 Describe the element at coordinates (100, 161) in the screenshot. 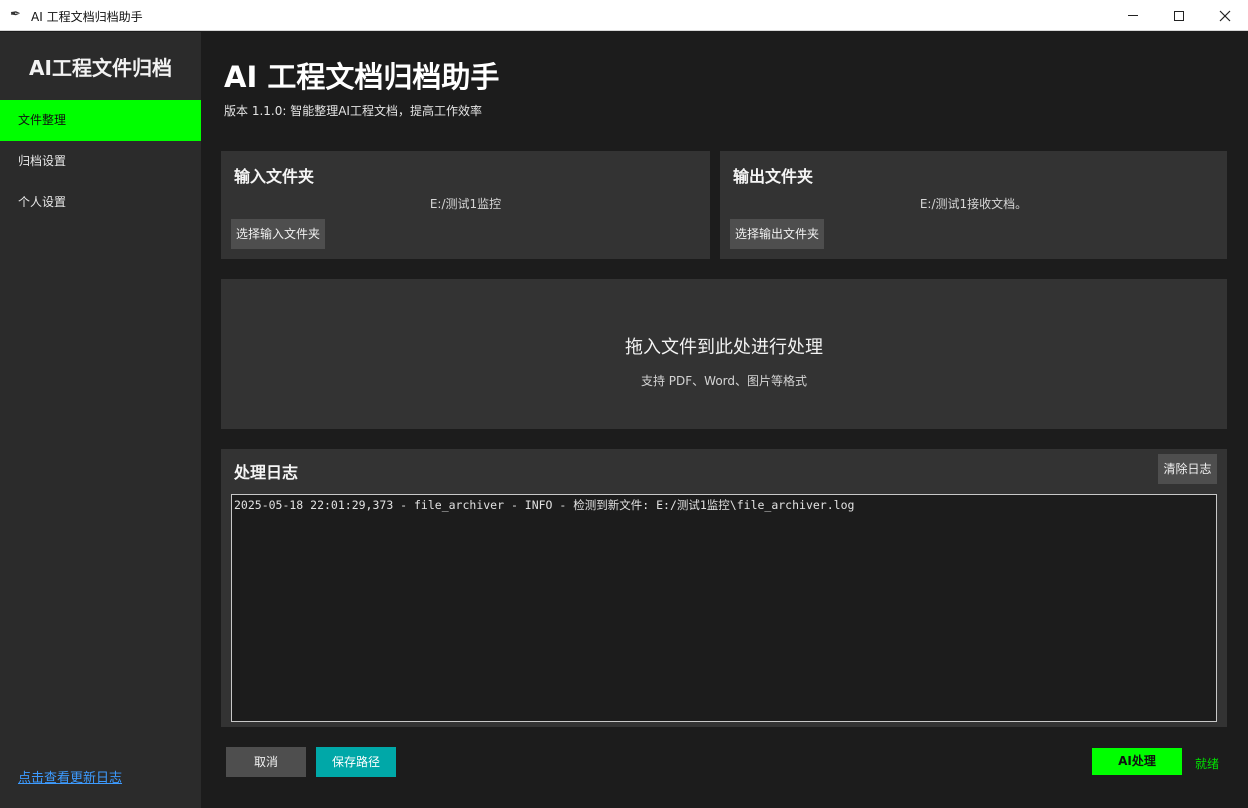

I see `sidebar-item-archive-settings: 归档设置` at that location.